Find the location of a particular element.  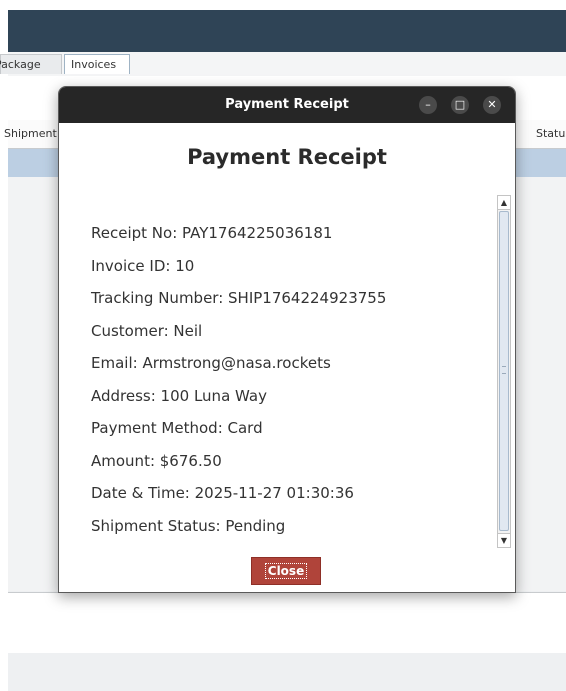

arrow-down-icon: ▼ is located at coordinates (504, 540).